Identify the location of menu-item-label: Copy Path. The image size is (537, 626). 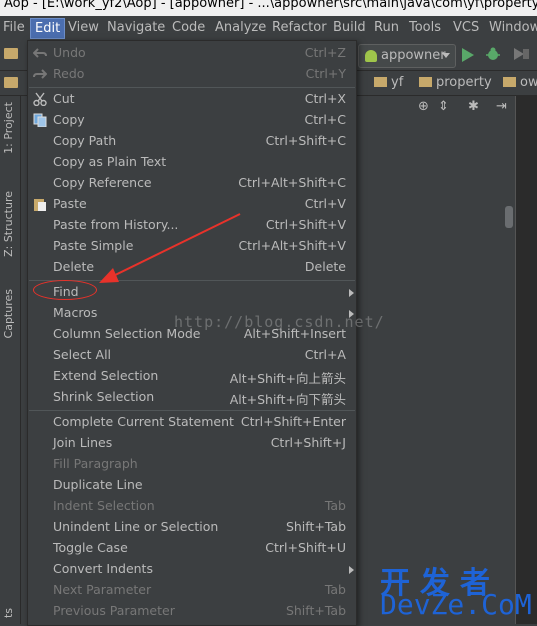
(85, 140).